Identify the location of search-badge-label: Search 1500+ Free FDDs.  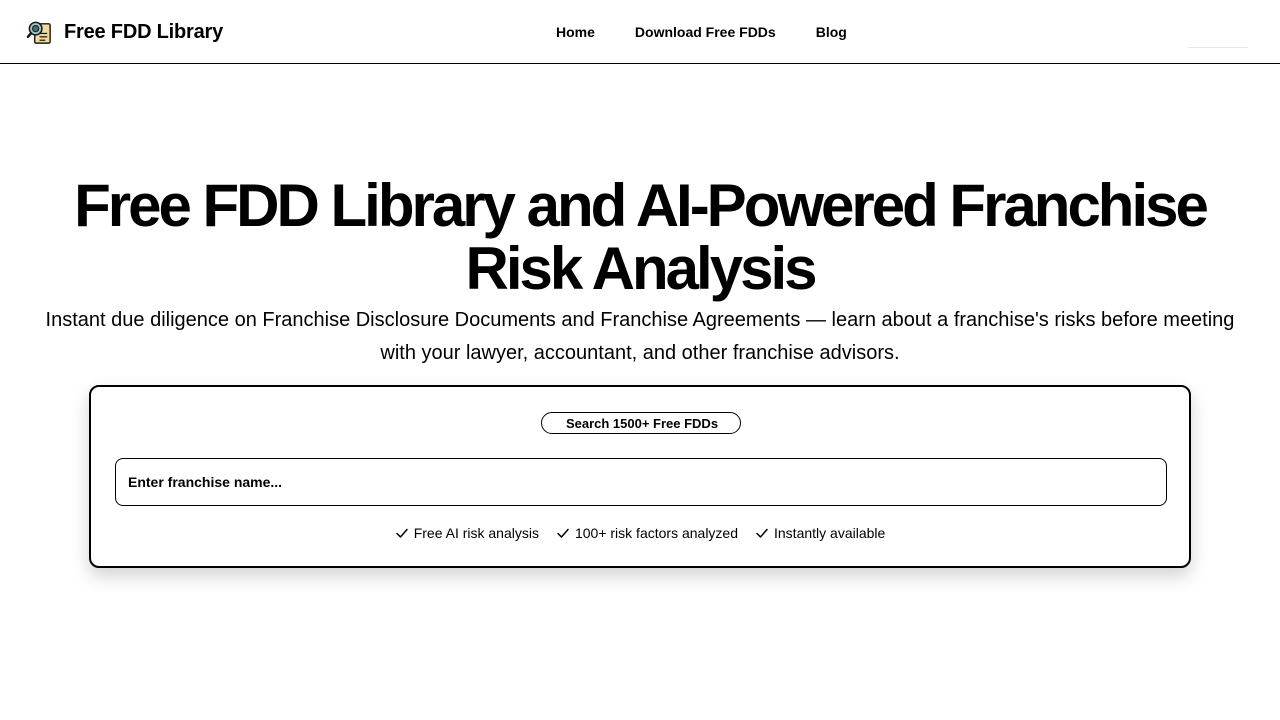
(642, 423).